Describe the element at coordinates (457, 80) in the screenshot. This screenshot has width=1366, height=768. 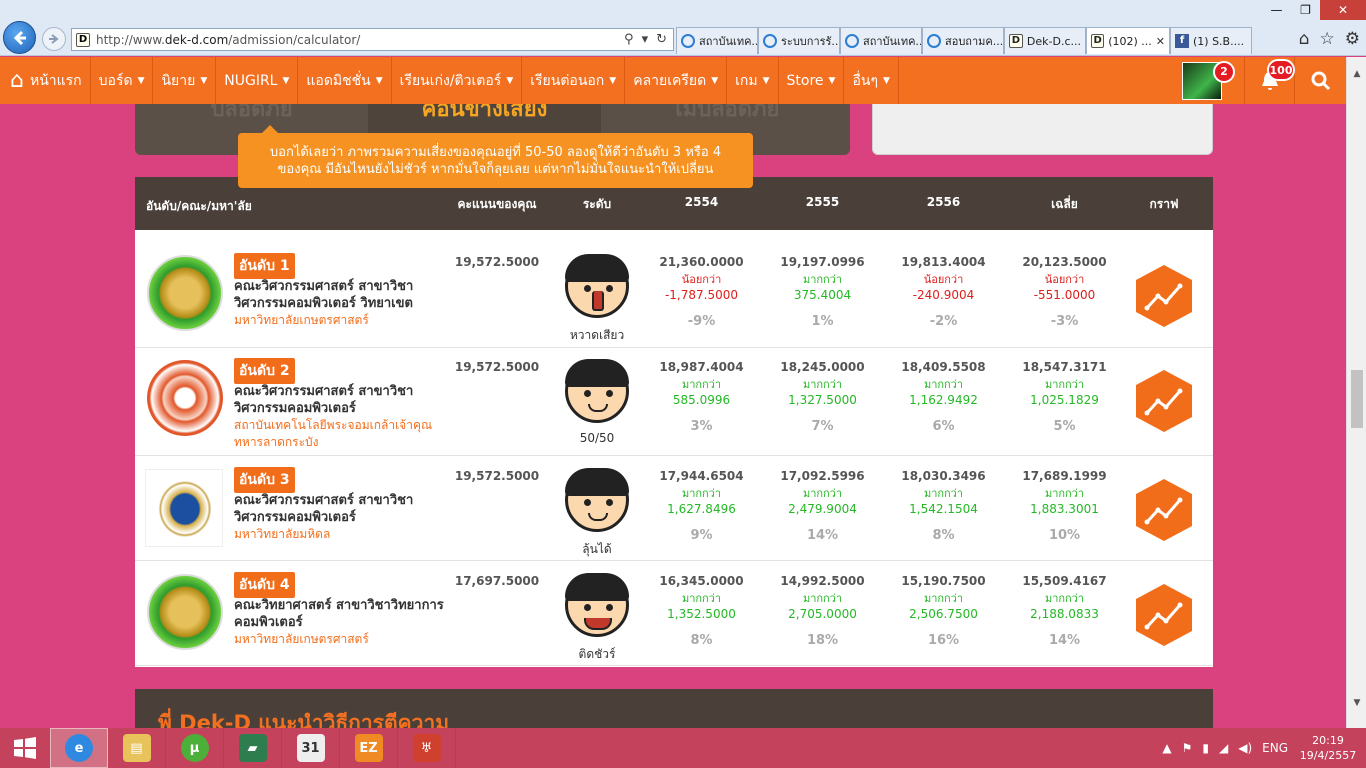
I see `nav-item: เรียนเก่ง/ติวเตอร์ ▼` at that location.